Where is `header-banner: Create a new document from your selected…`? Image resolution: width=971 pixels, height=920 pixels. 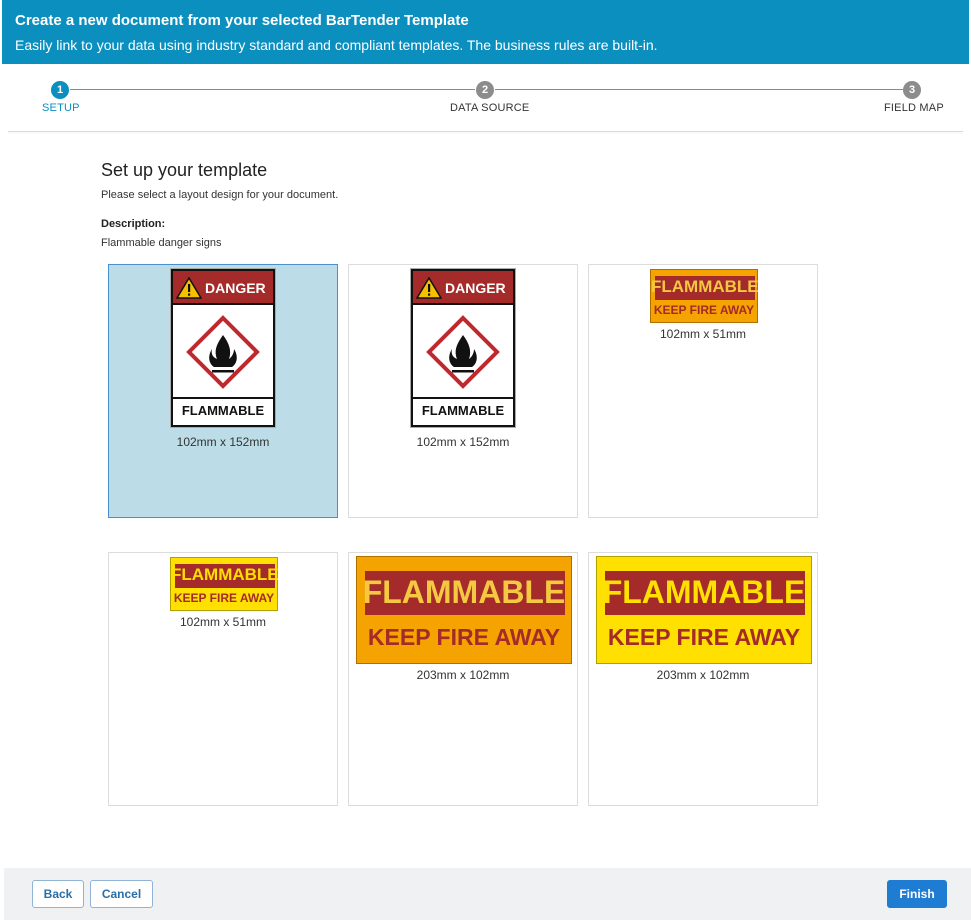 header-banner: Create a new document from your selected… is located at coordinates (485, 32).